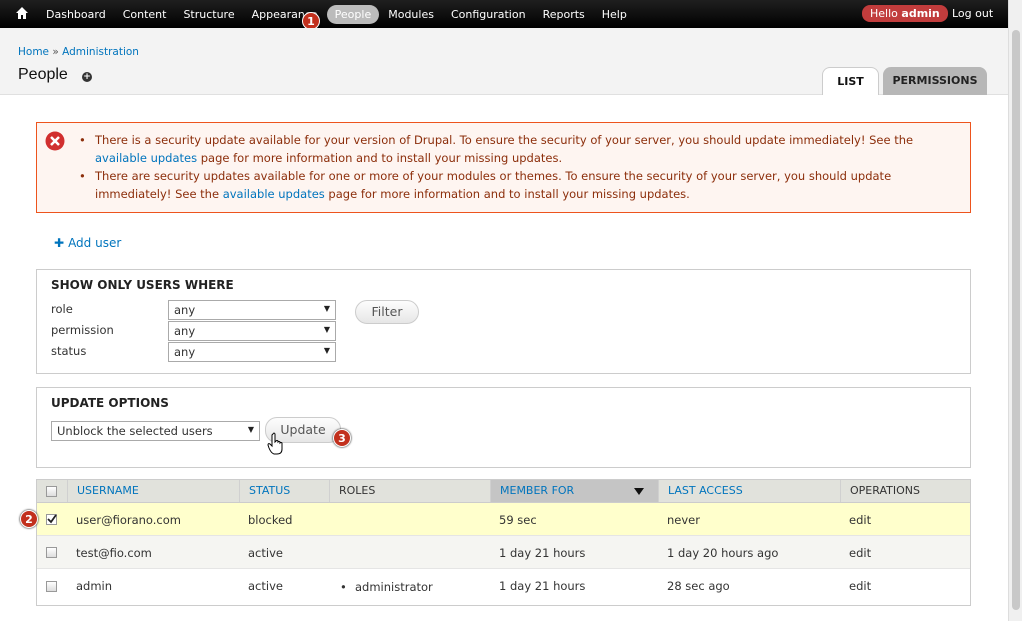  Describe the element at coordinates (69, 351) in the screenshot. I see `status-label: status` at that location.